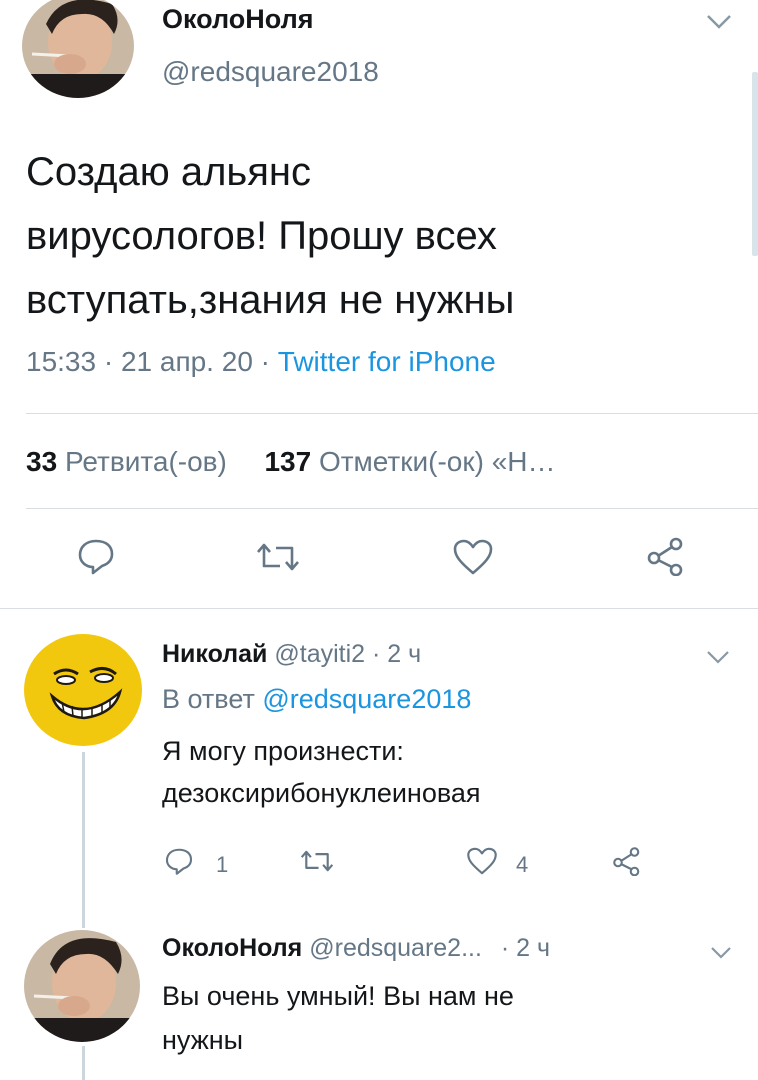 This screenshot has width=758, height=1080. I want to click on reply-display-name: Николай, so click(214, 654).